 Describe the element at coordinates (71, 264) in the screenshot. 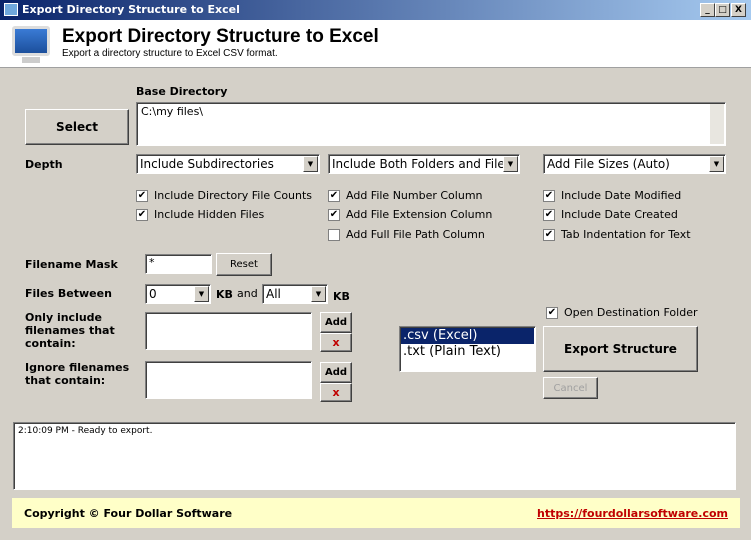

I see `filename-mask-label: Filename Mask` at that location.